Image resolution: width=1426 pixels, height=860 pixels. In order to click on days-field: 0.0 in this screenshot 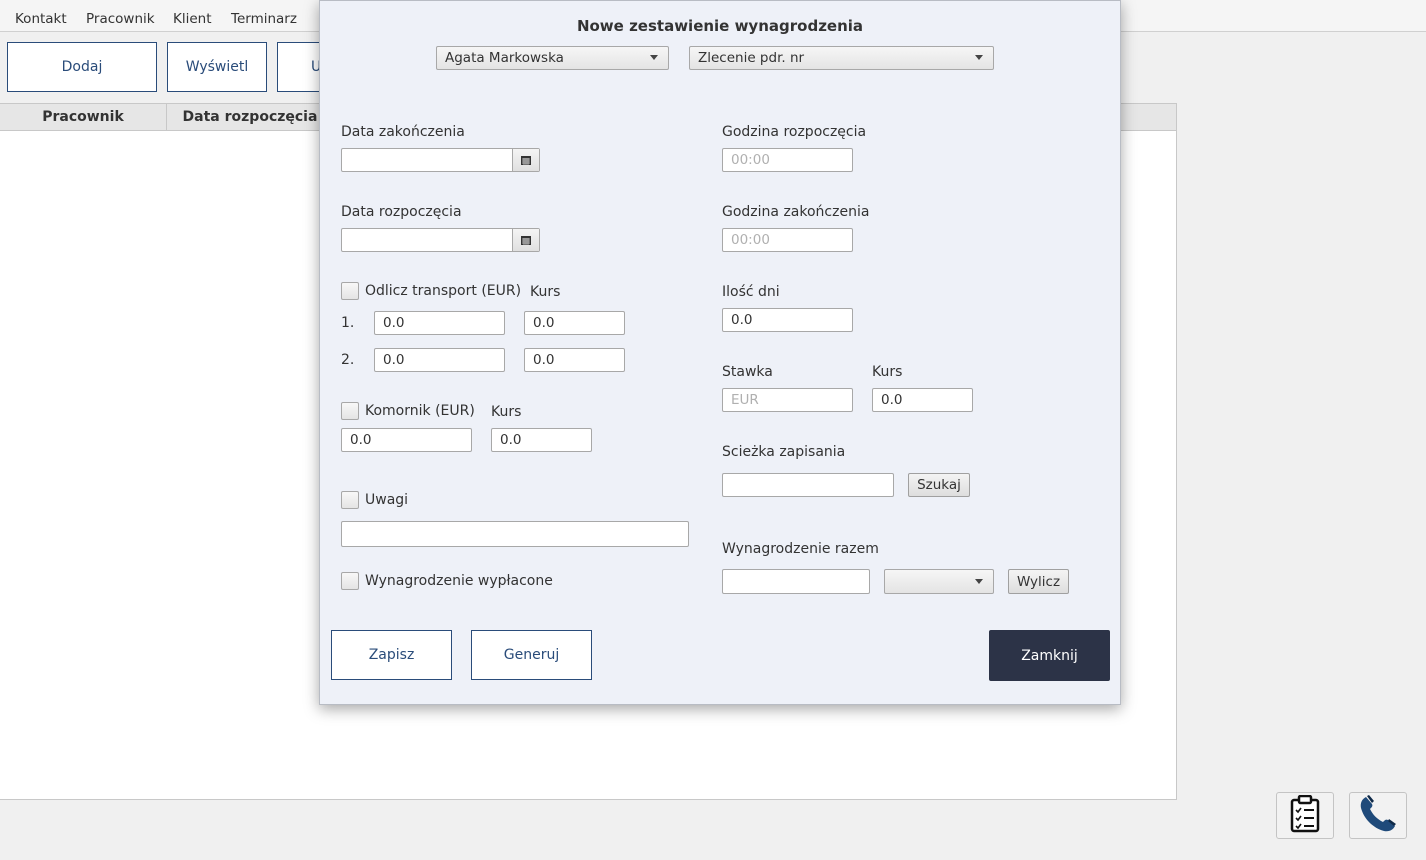, I will do `click(787, 320)`.